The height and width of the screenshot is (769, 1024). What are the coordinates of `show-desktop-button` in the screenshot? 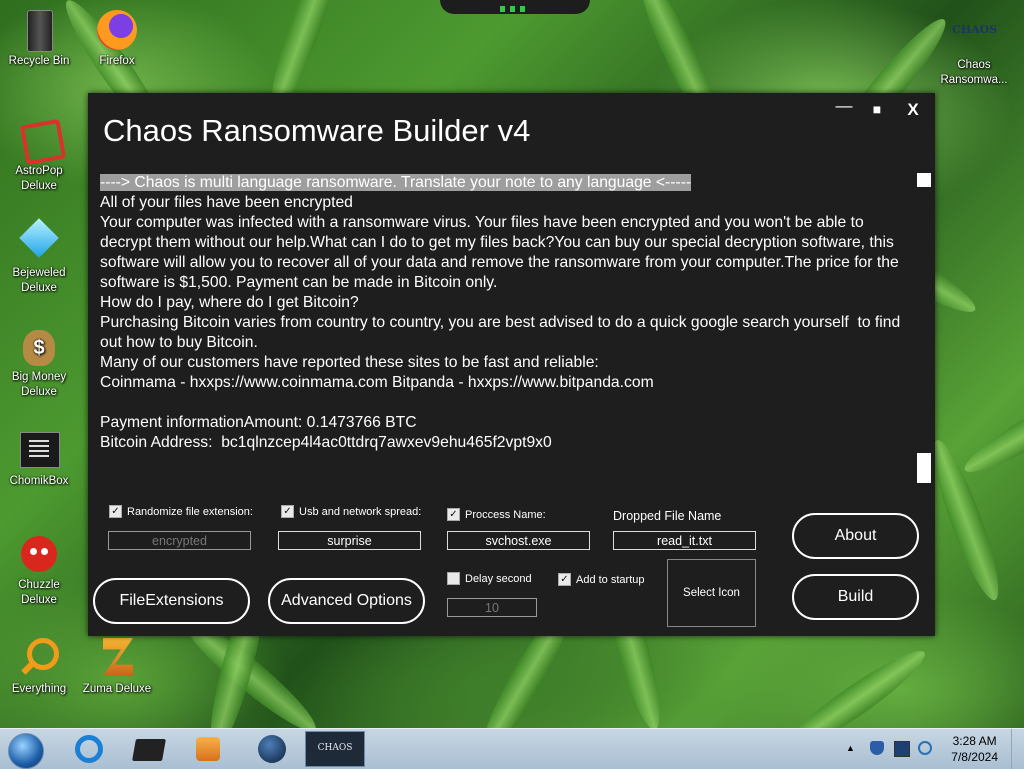 It's located at (1017, 749).